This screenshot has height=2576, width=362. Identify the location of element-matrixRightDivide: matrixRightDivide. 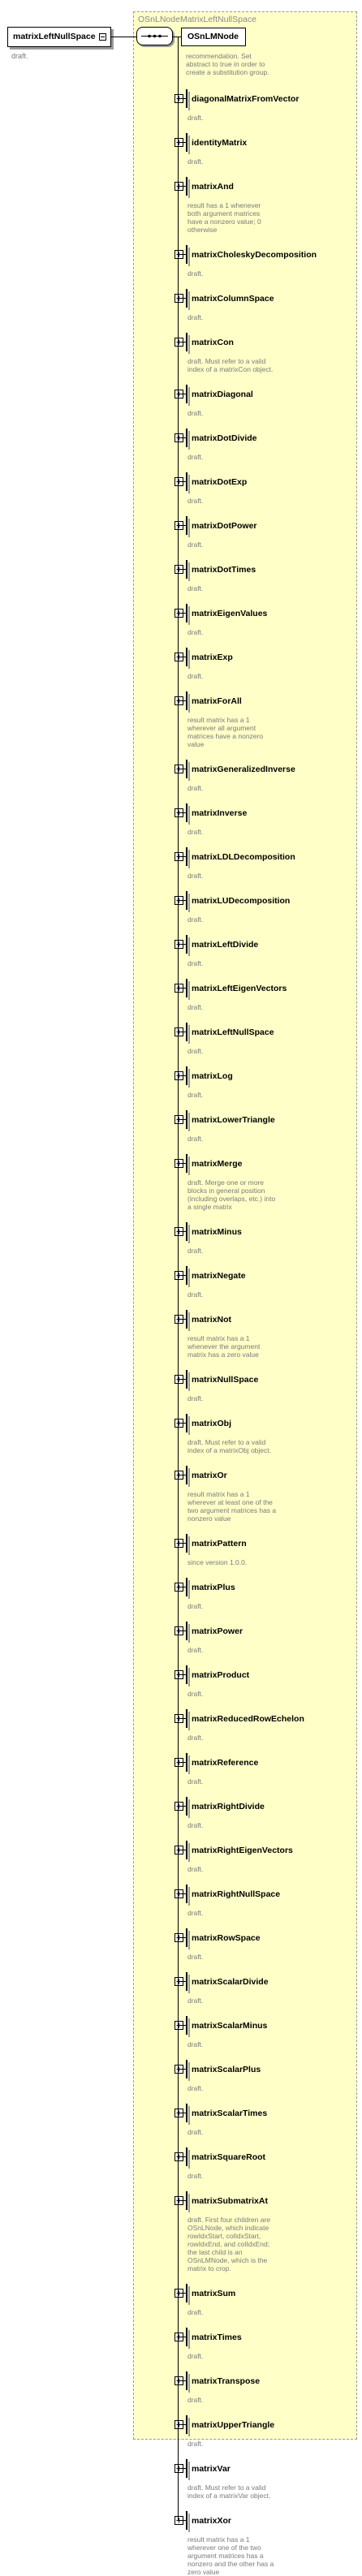
(220, 1807).